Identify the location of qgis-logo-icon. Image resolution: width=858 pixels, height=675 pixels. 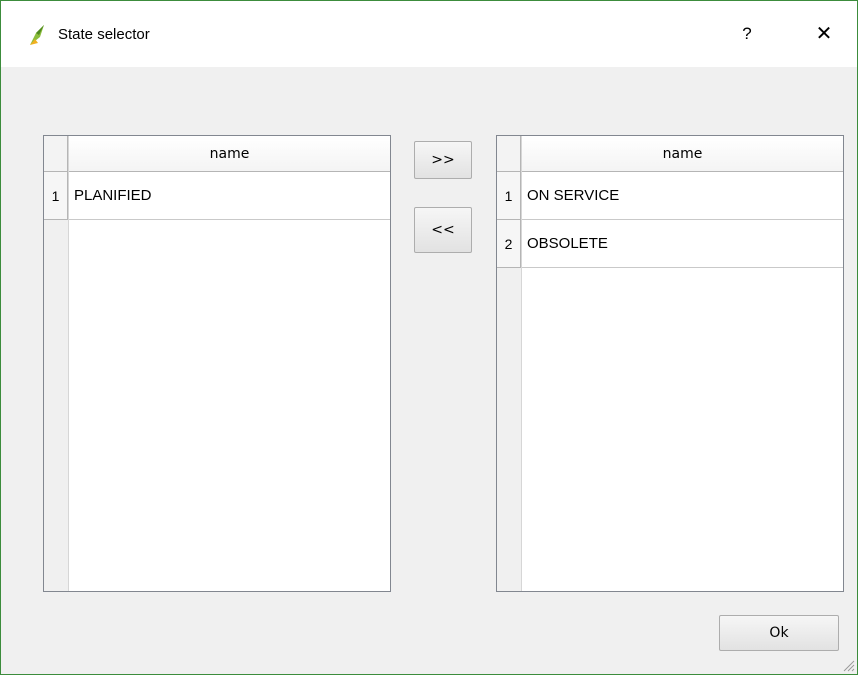
(37, 35).